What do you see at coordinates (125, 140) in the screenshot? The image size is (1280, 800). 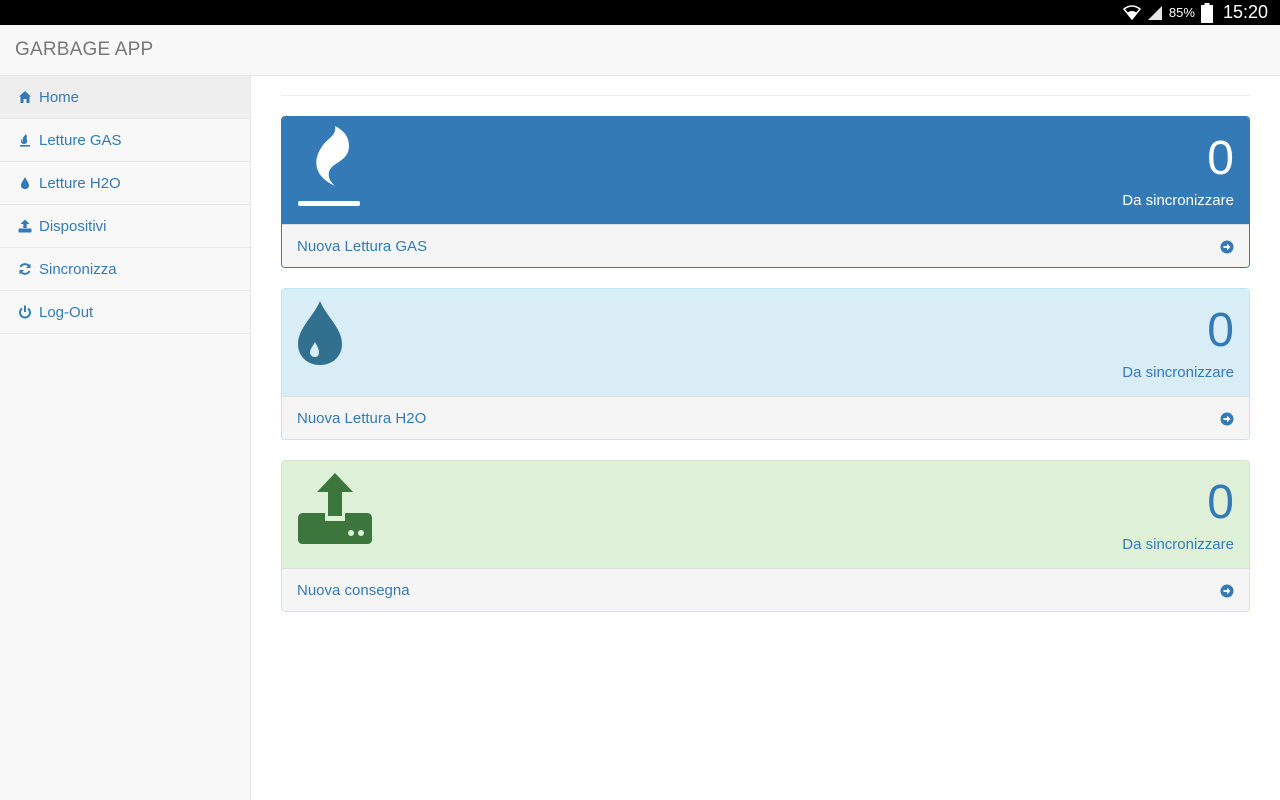 I see `sidebar-item-letture-gas: Letture GAS` at bounding box center [125, 140].